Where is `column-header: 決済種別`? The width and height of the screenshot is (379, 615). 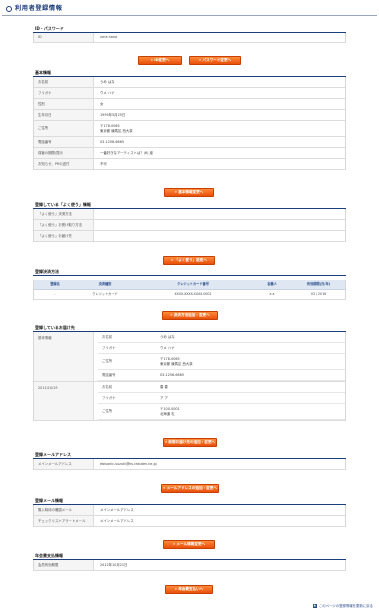
column-header: 決済種別 is located at coordinates (105, 283).